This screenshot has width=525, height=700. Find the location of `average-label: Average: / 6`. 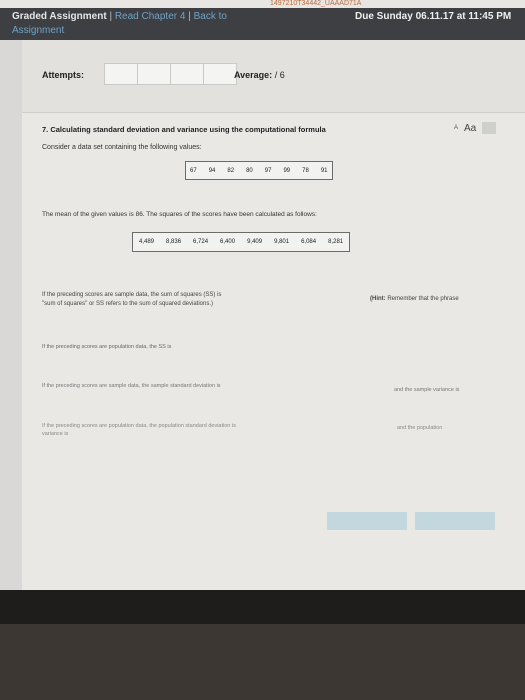

average-label: Average: / 6 is located at coordinates (259, 75).